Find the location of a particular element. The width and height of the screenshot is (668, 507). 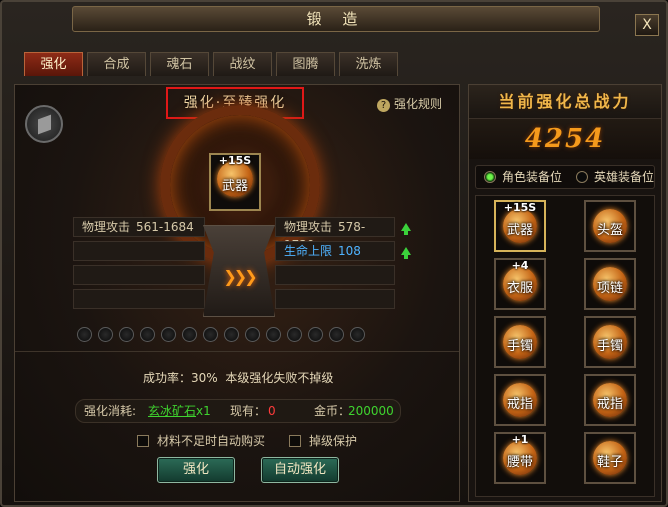

enhance-button: 强化 is located at coordinates (196, 470).